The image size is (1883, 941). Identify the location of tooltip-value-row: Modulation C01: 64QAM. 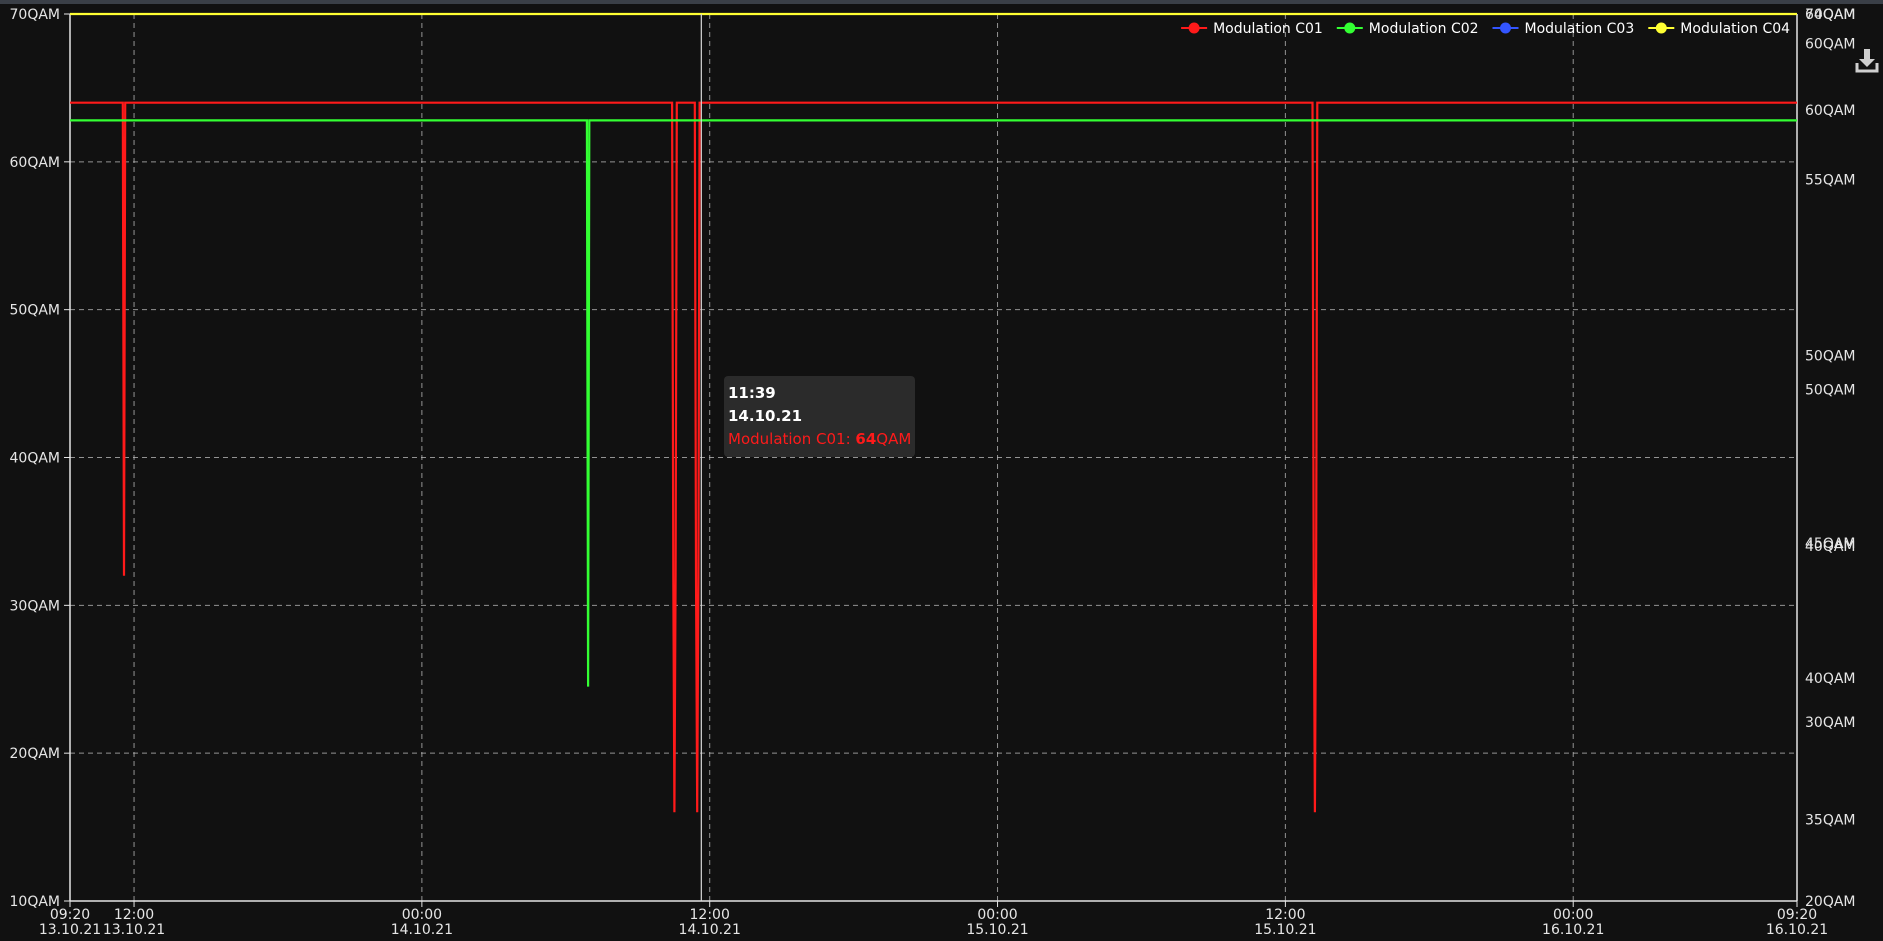
(819, 439).